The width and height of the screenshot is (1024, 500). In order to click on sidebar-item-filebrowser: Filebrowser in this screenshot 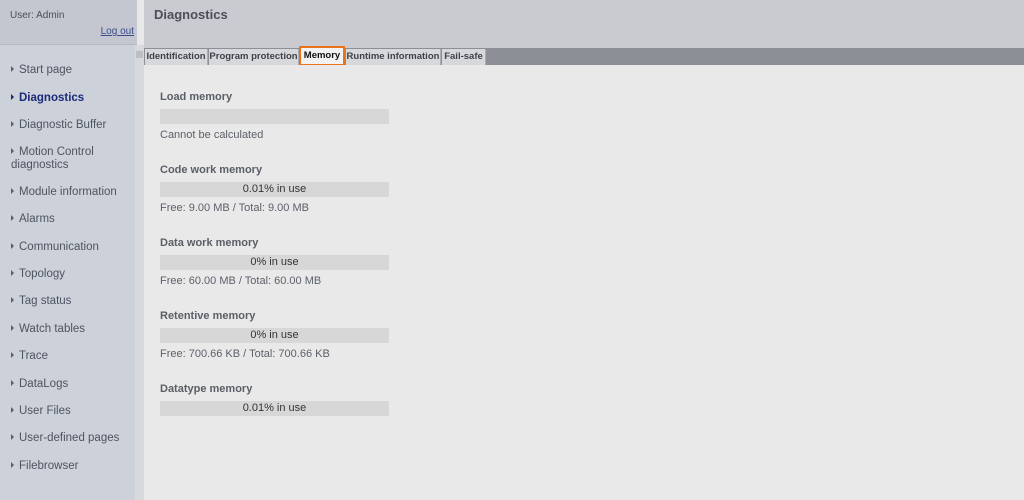, I will do `click(67, 466)`.